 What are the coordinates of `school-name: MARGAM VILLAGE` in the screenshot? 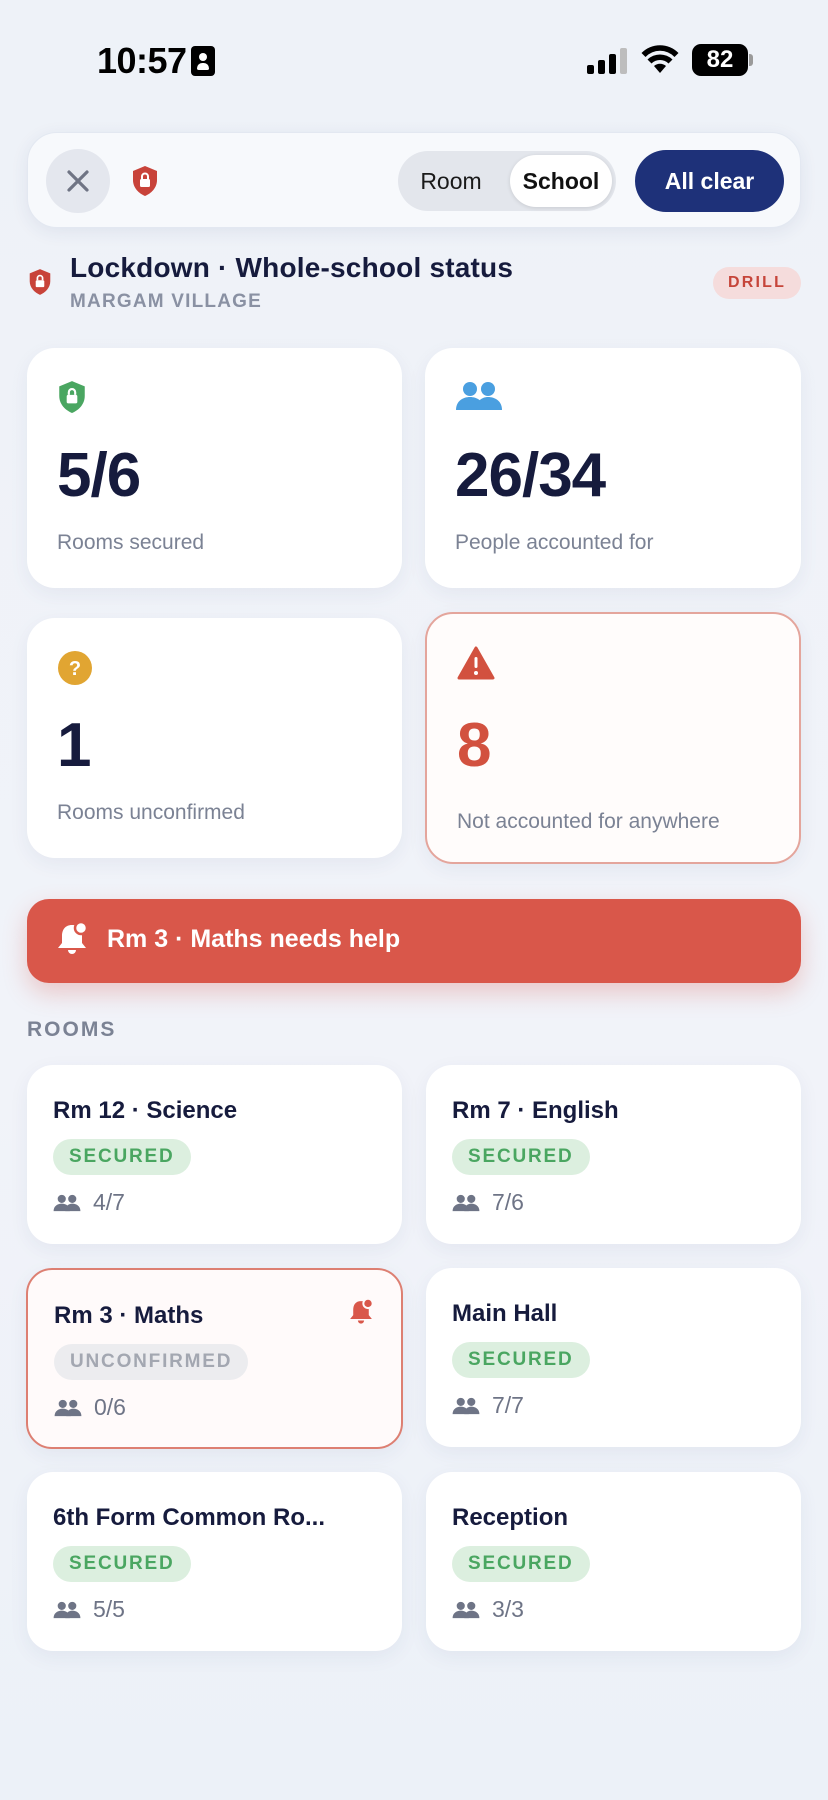 It's located at (166, 301).